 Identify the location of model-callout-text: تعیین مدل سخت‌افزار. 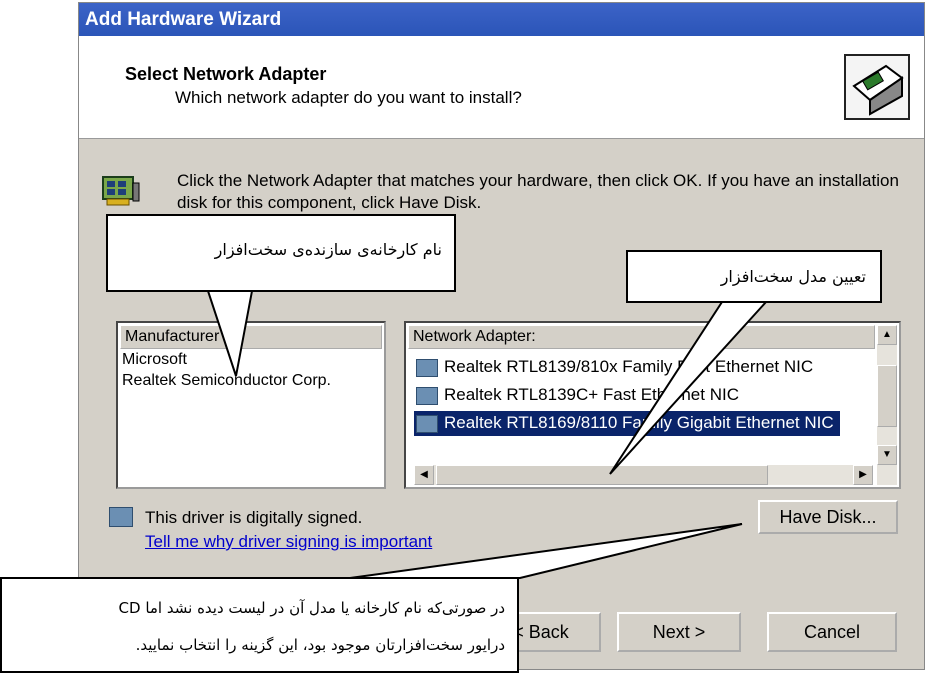
(793, 276).